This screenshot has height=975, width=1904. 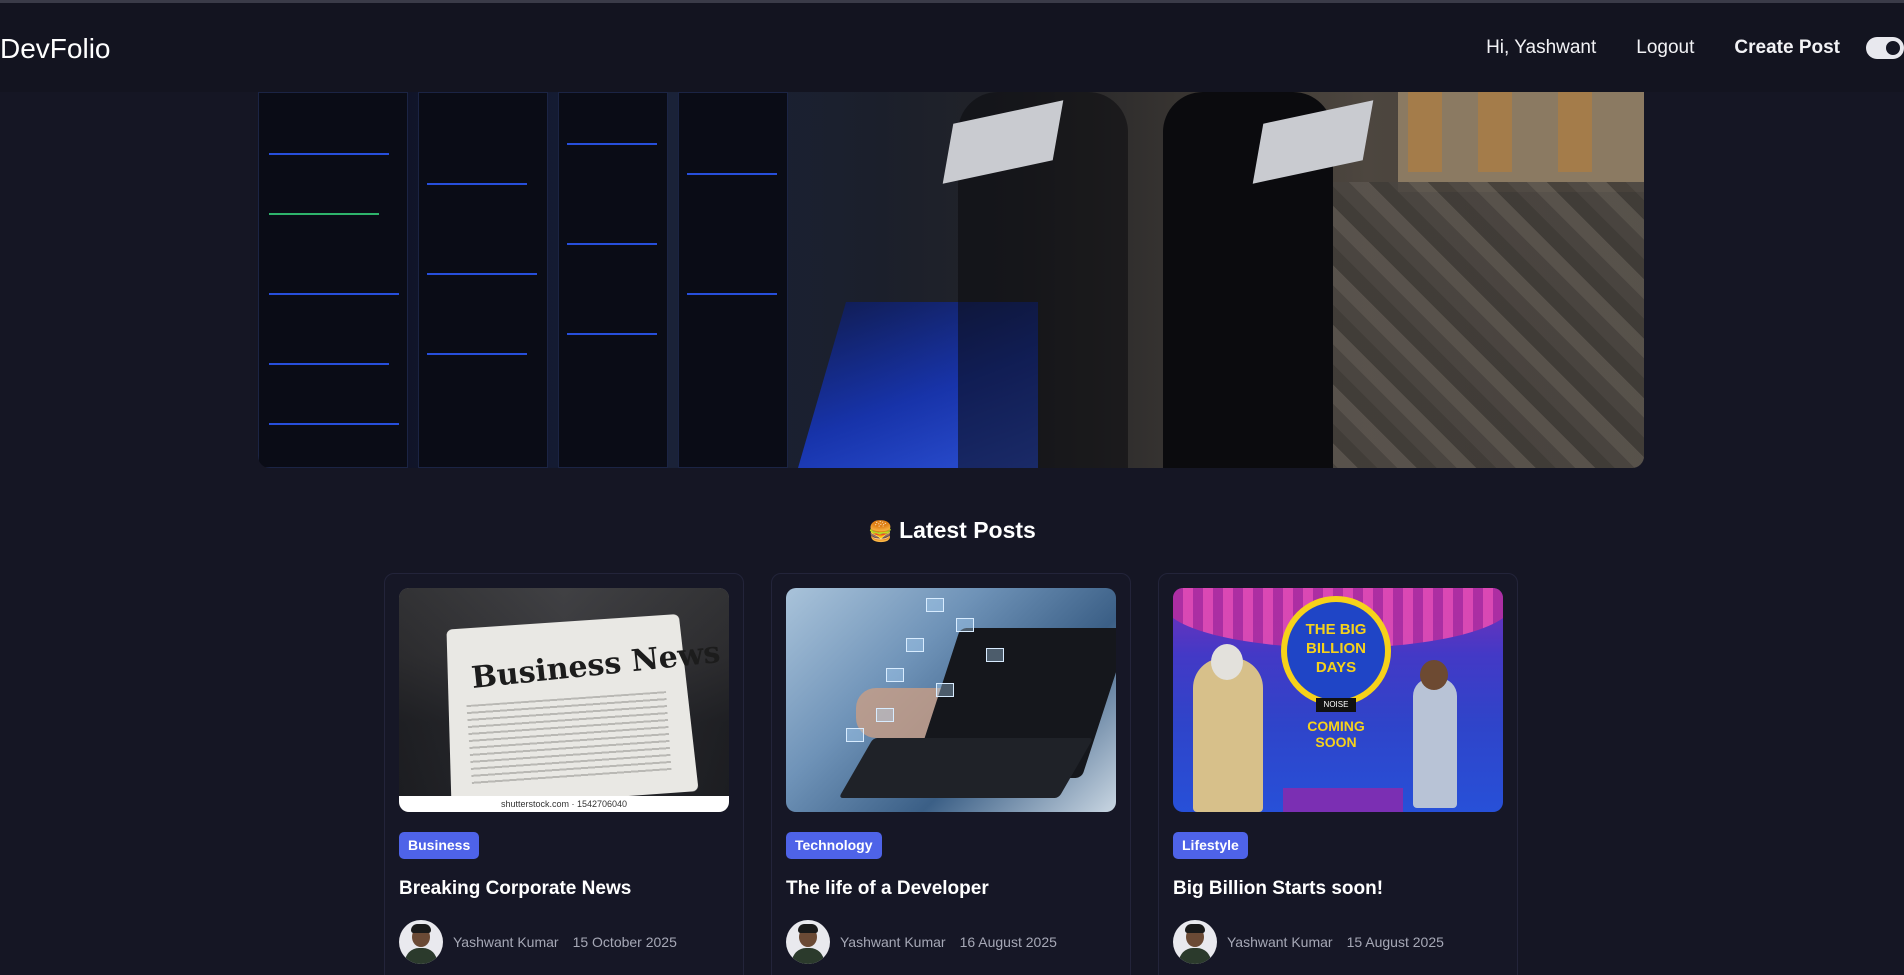 What do you see at coordinates (1278, 889) in the screenshot?
I see `post-title: Big Billion Starts soon!` at bounding box center [1278, 889].